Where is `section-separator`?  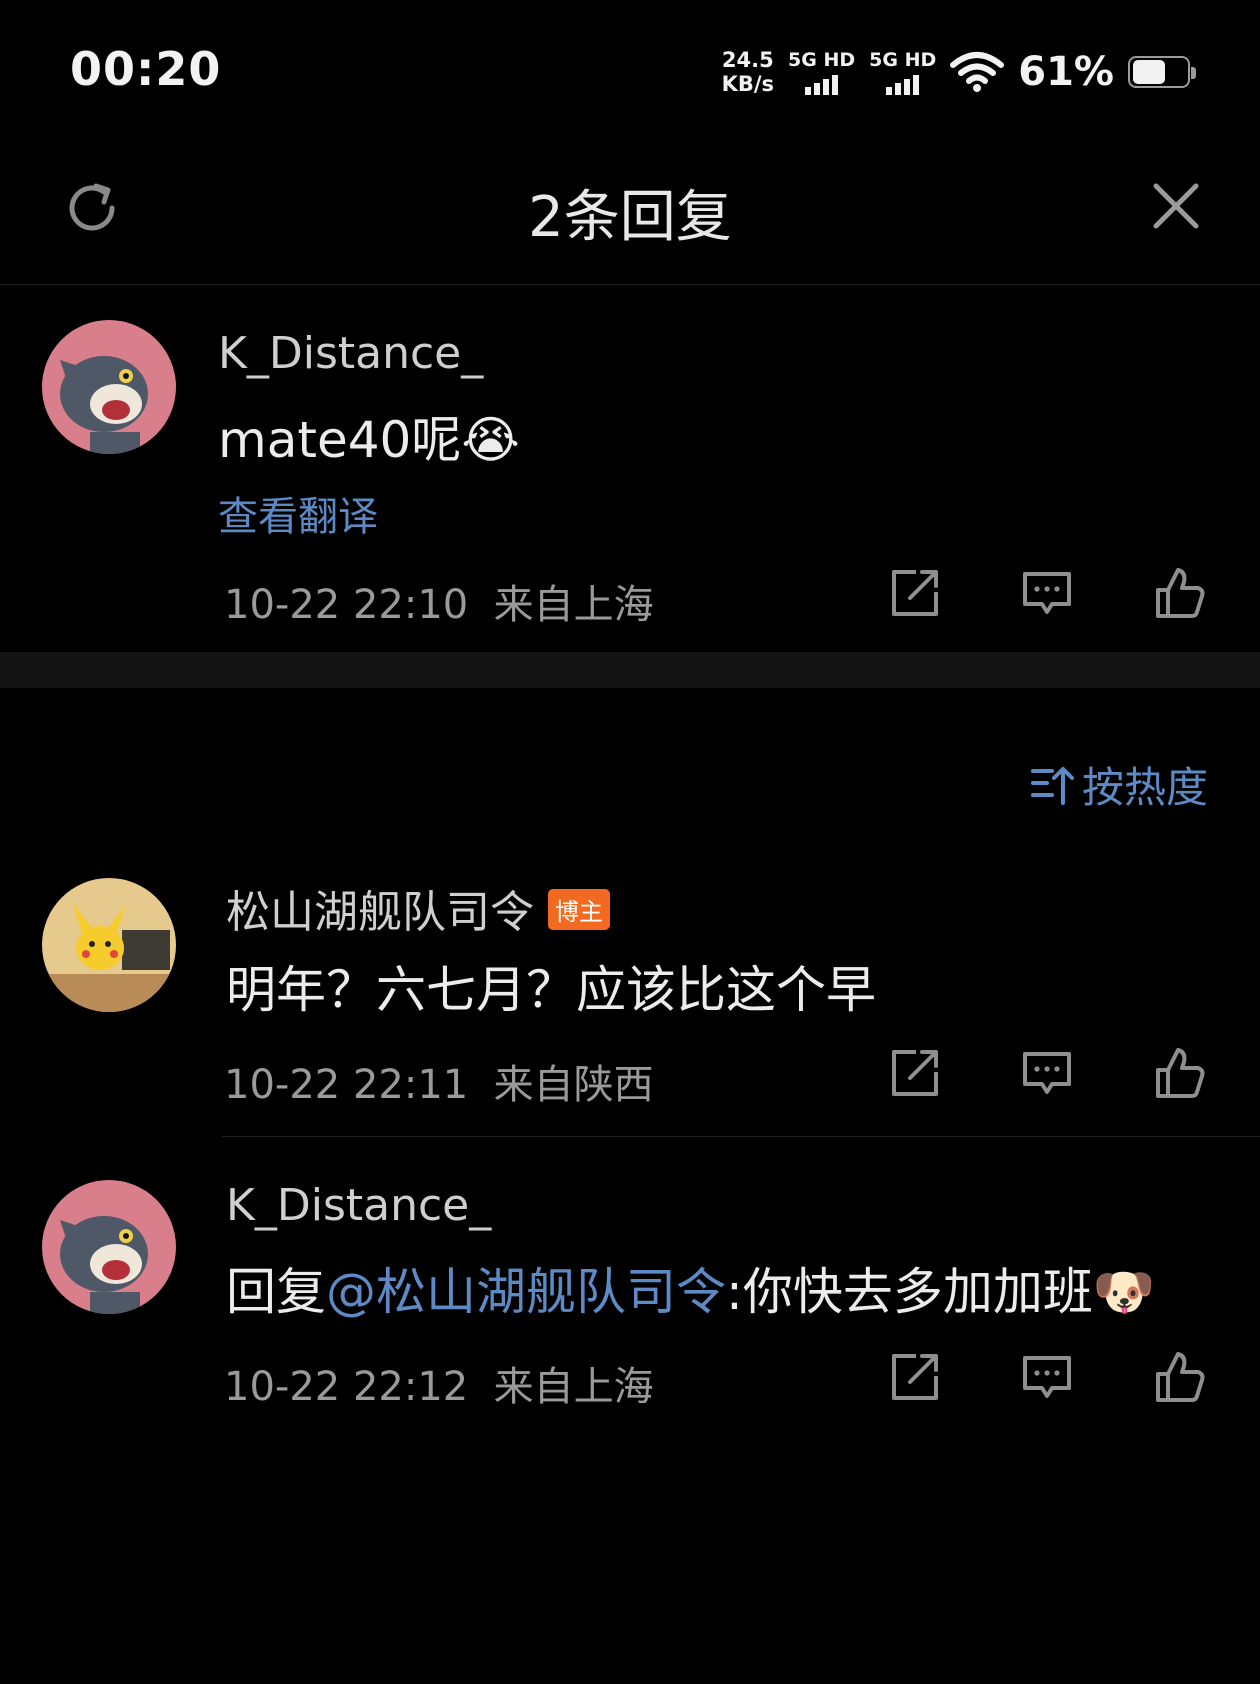 section-separator is located at coordinates (630, 670).